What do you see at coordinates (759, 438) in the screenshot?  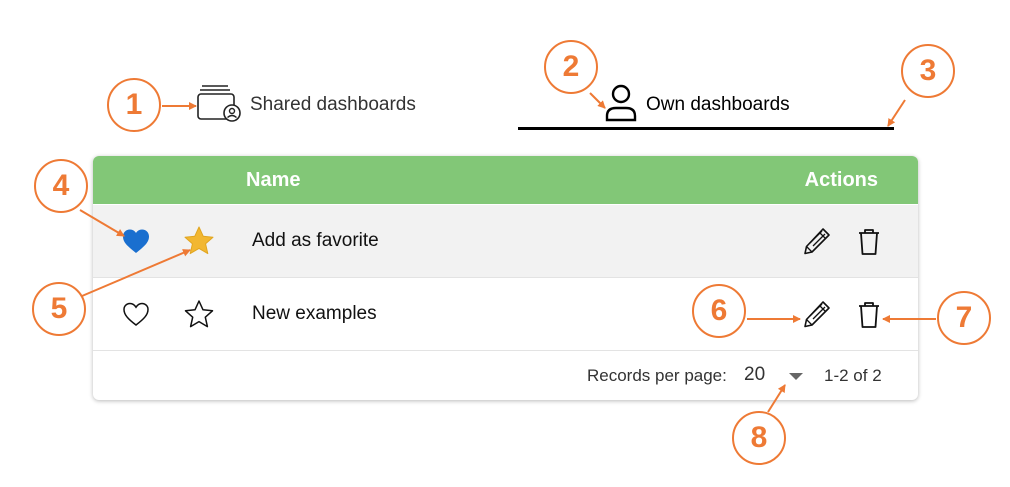 I see `callout-8: 8` at bounding box center [759, 438].